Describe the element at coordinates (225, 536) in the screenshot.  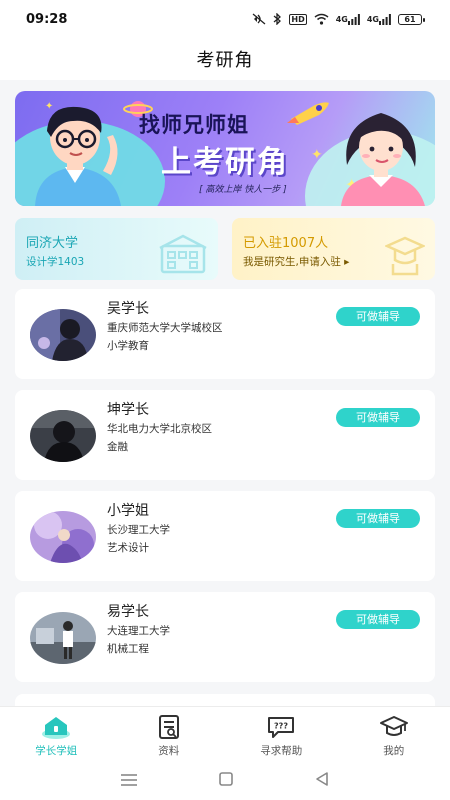
I see `mentor-card: 小学姐 长沙理工大学 艺术设计 可做辅导` at that location.